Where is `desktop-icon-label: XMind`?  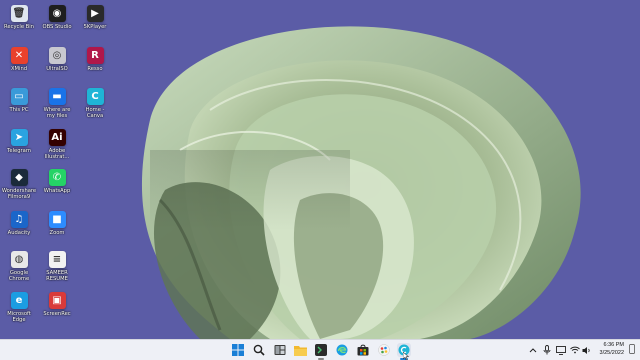
desktop-icon-label: XMind is located at coordinates (19, 69).